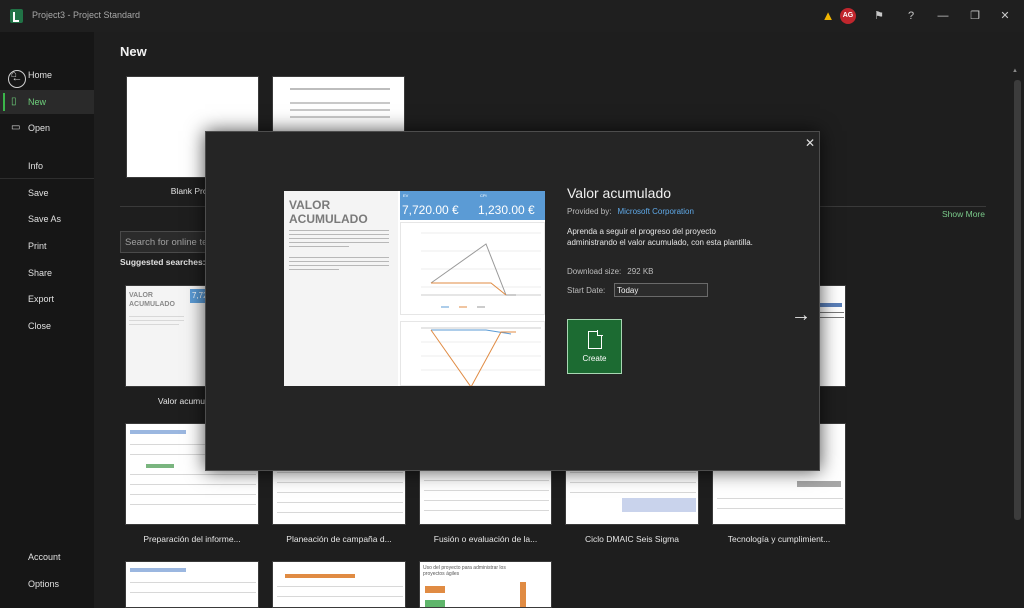  What do you see at coordinates (47, 75) in the screenshot?
I see `sidebar-item-home: ⌂ Home` at bounding box center [47, 75].